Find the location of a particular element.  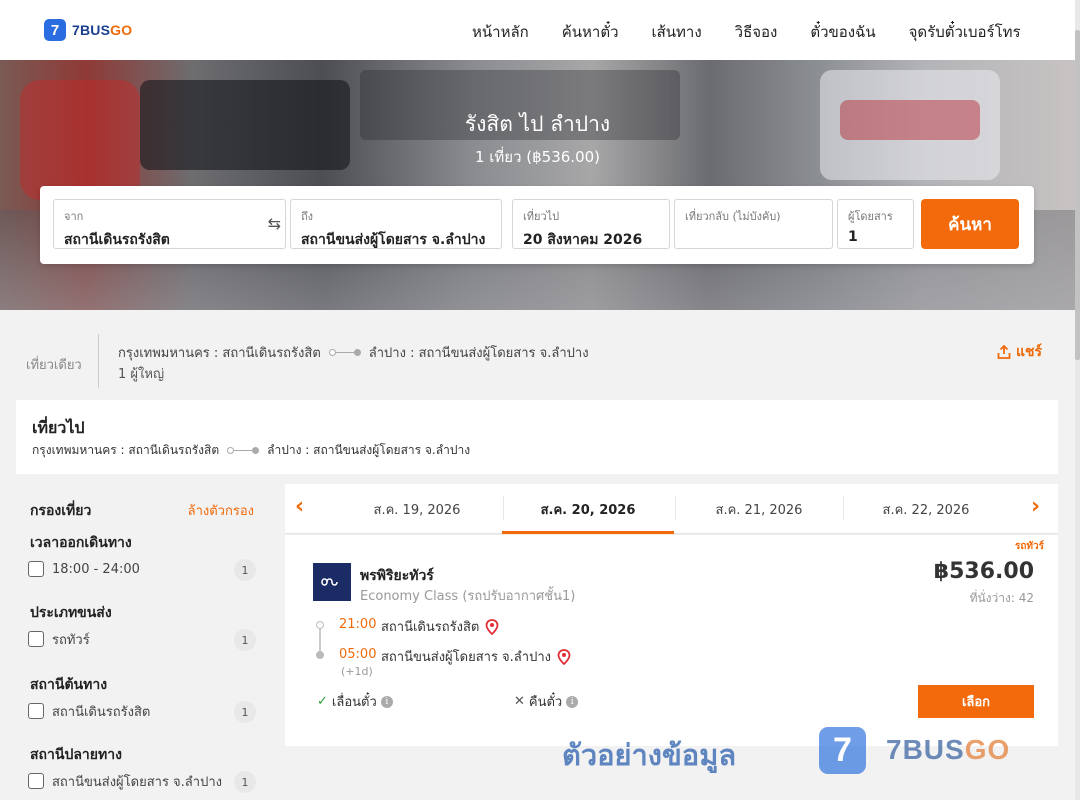

filter-group-title: เวลาออกเดินทาง is located at coordinates (81, 543).